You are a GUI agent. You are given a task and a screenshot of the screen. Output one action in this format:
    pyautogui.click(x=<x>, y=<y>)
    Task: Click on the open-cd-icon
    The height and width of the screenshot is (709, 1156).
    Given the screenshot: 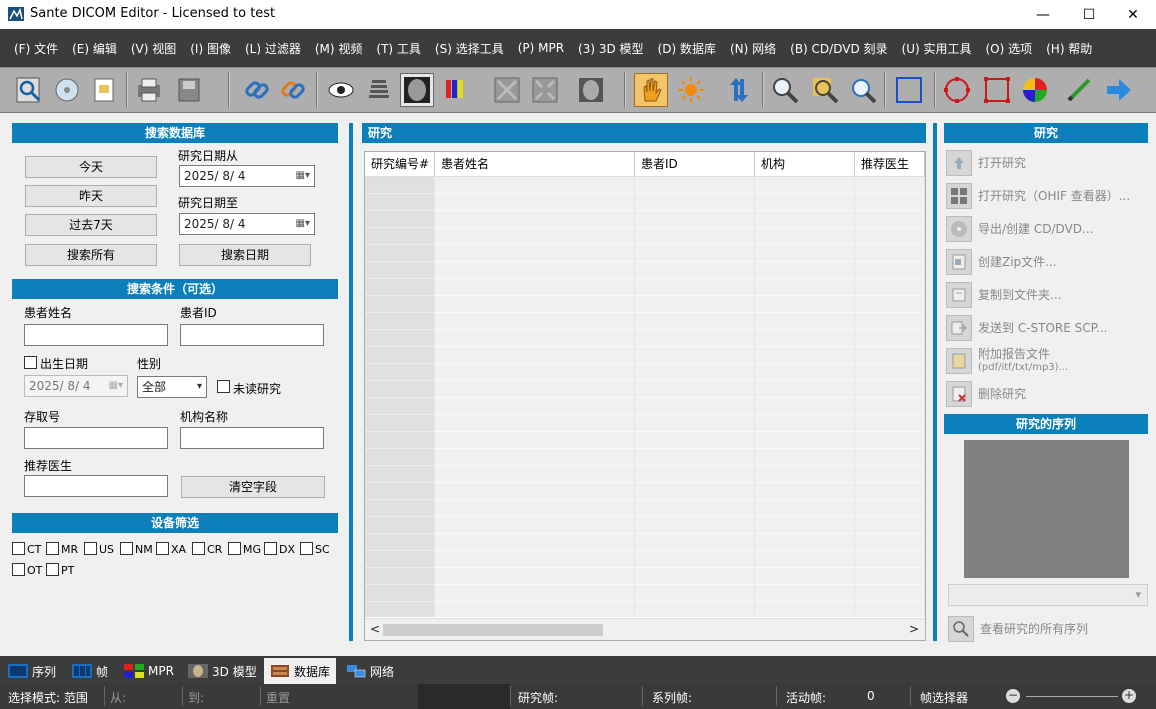 What is the action you would take?
    pyautogui.click(x=67, y=90)
    